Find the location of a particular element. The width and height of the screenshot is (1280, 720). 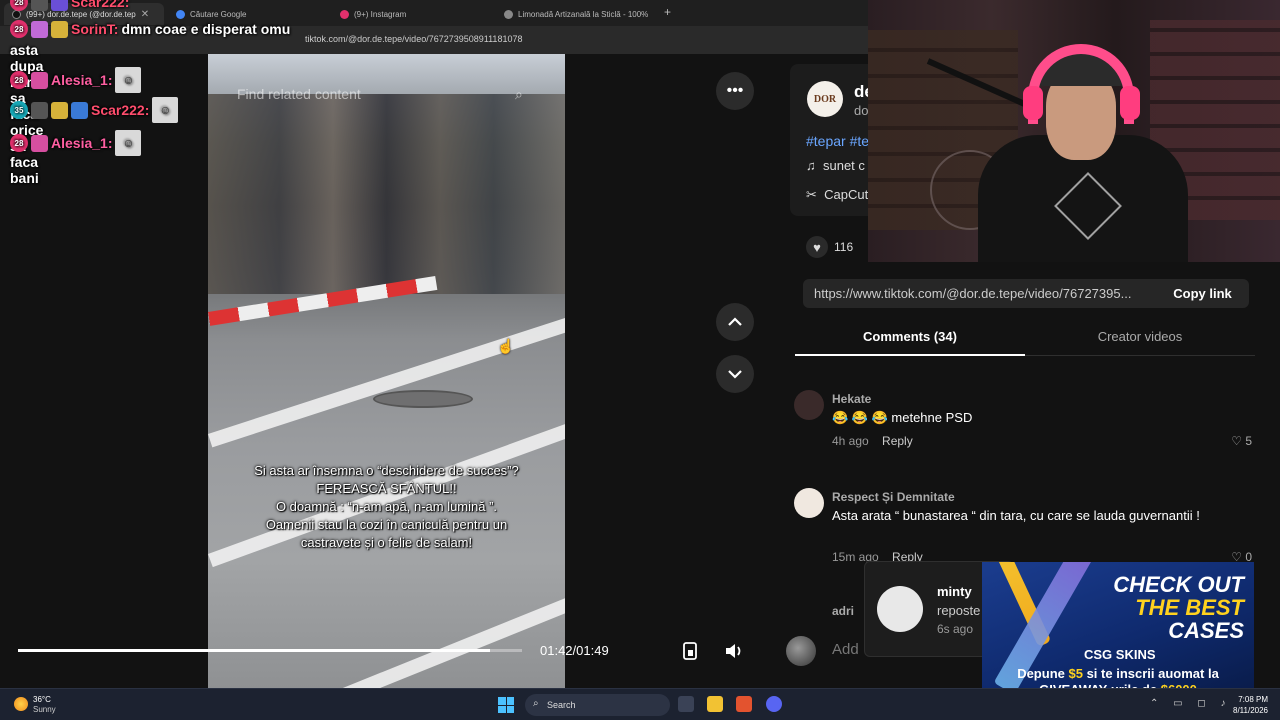

weather-temp: 36°C is located at coordinates (42, 699).